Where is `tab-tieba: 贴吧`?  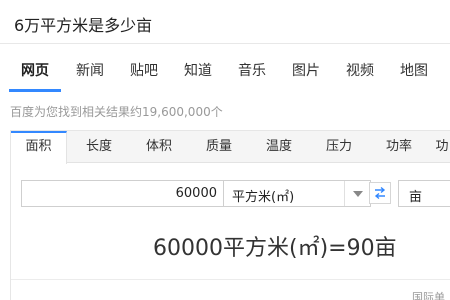 tab-tieba: 贴吧 is located at coordinates (144, 70).